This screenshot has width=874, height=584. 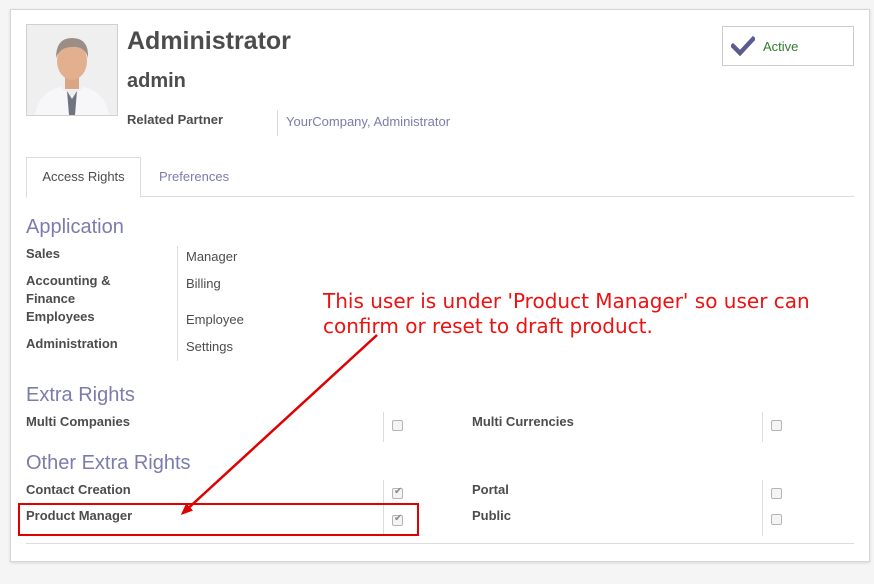 I want to click on multi-companies-label: Multi Companies, so click(x=78, y=421).